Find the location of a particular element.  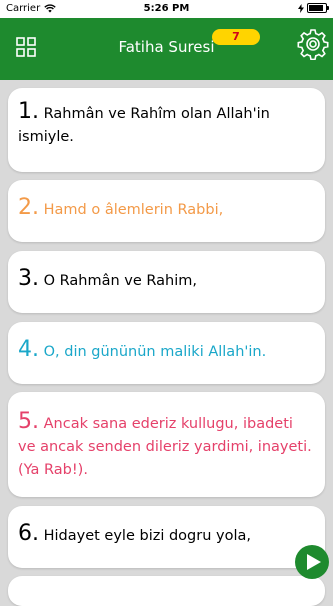

verse-text: Rahmân ve Rahîm olan Allah'in ismiyle. is located at coordinates (144, 125).